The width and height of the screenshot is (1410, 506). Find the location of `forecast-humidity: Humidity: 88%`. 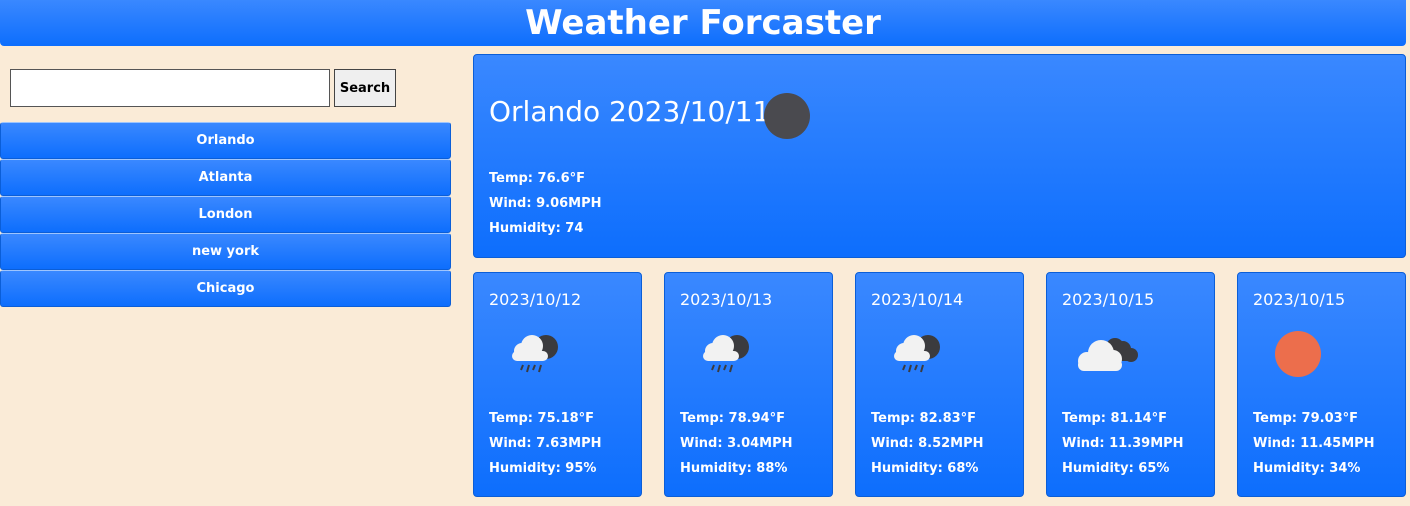

forecast-humidity: Humidity: 88% is located at coordinates (734, 468).